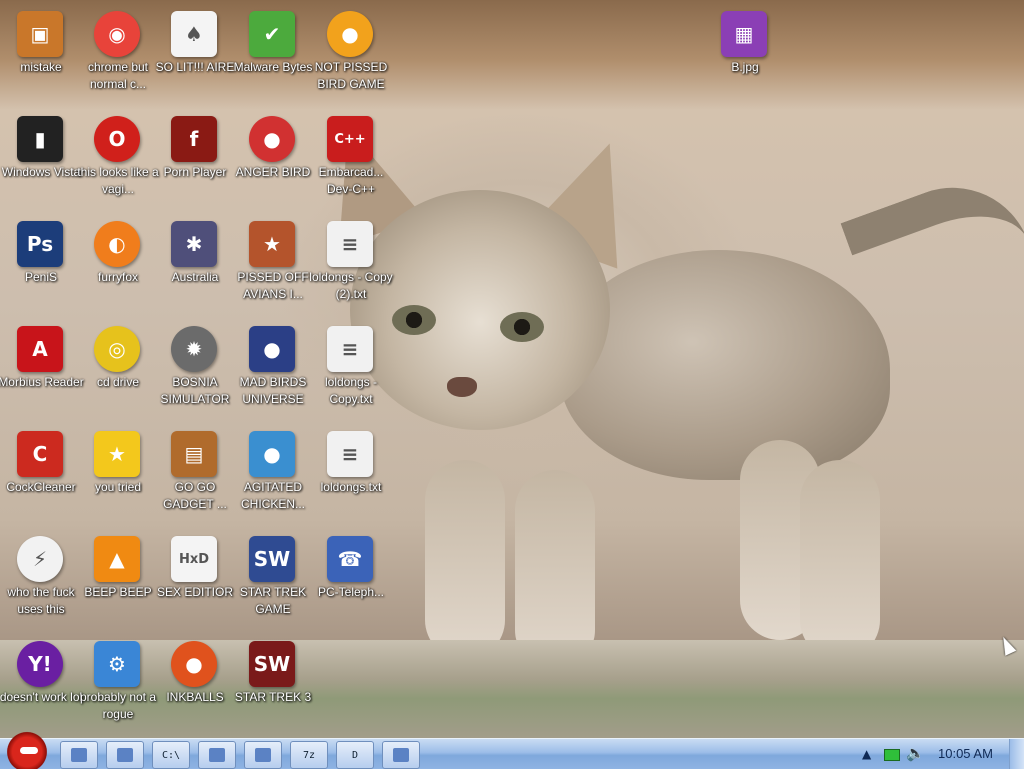  I want to click on desktop-icon: ● NOT PISSED BIRD GAME, so click(351, 57).